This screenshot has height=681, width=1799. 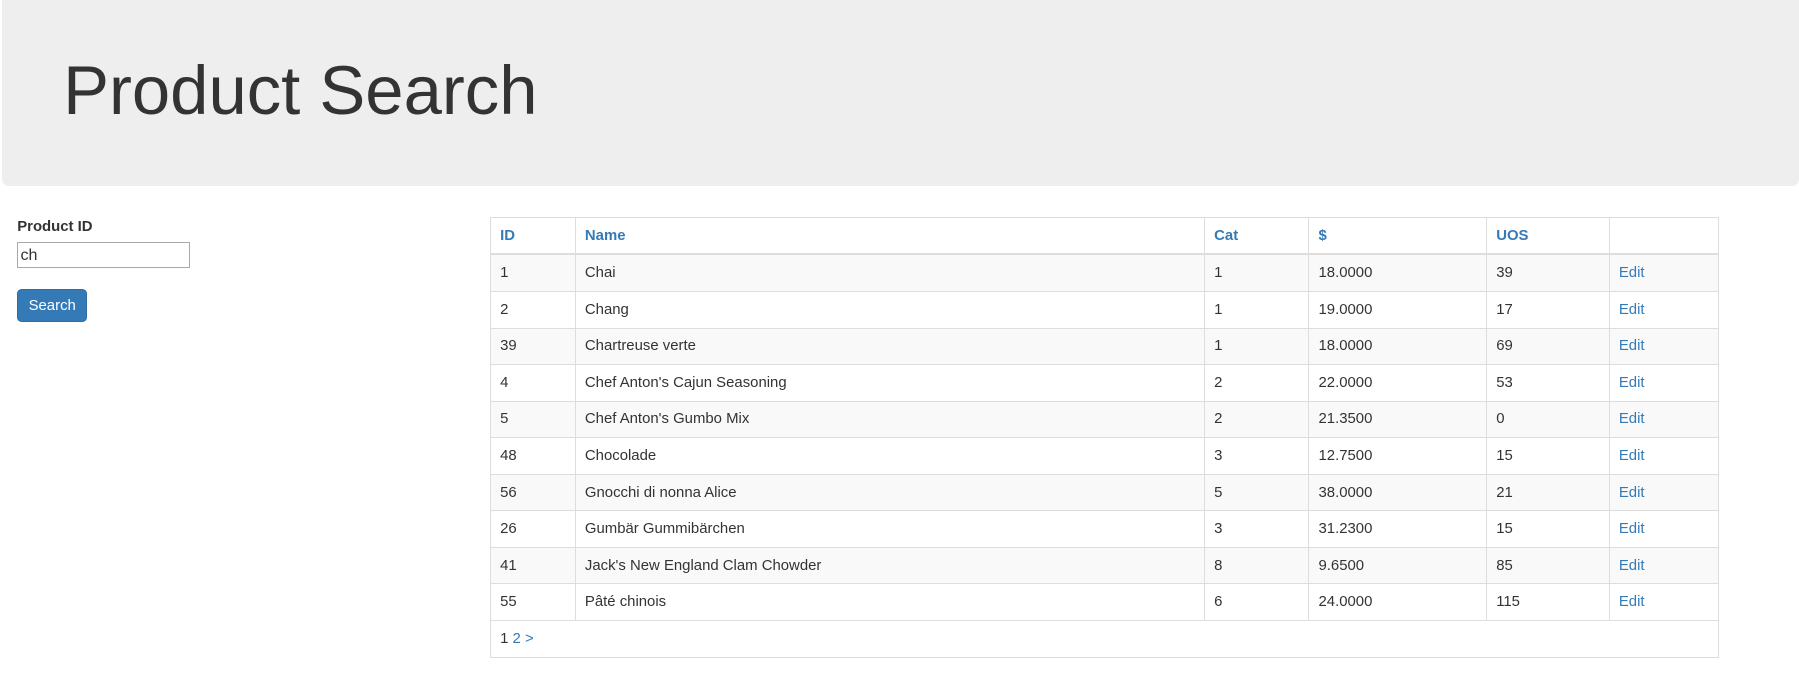 What do you see at coordinates (890, 346) in the screenshot?
I see `cell-name: Chartreuse verte` at bounding box center [890, 346].